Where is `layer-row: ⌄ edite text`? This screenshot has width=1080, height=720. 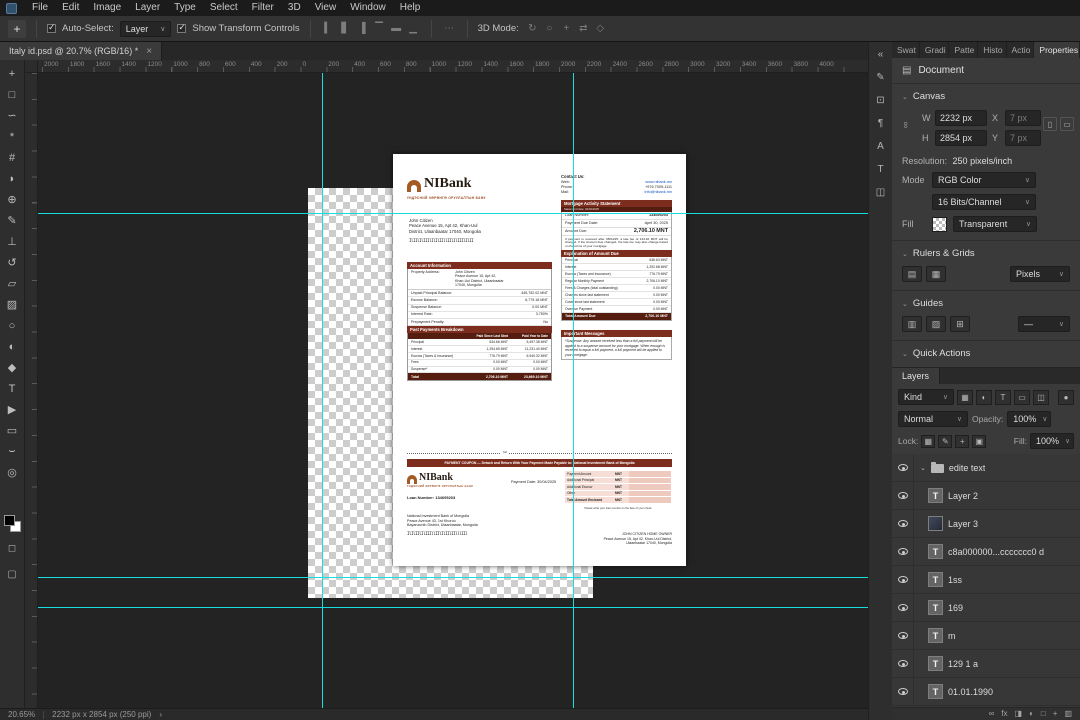
layer-row: ⌄ edite text is located at coordinates (986, 468).